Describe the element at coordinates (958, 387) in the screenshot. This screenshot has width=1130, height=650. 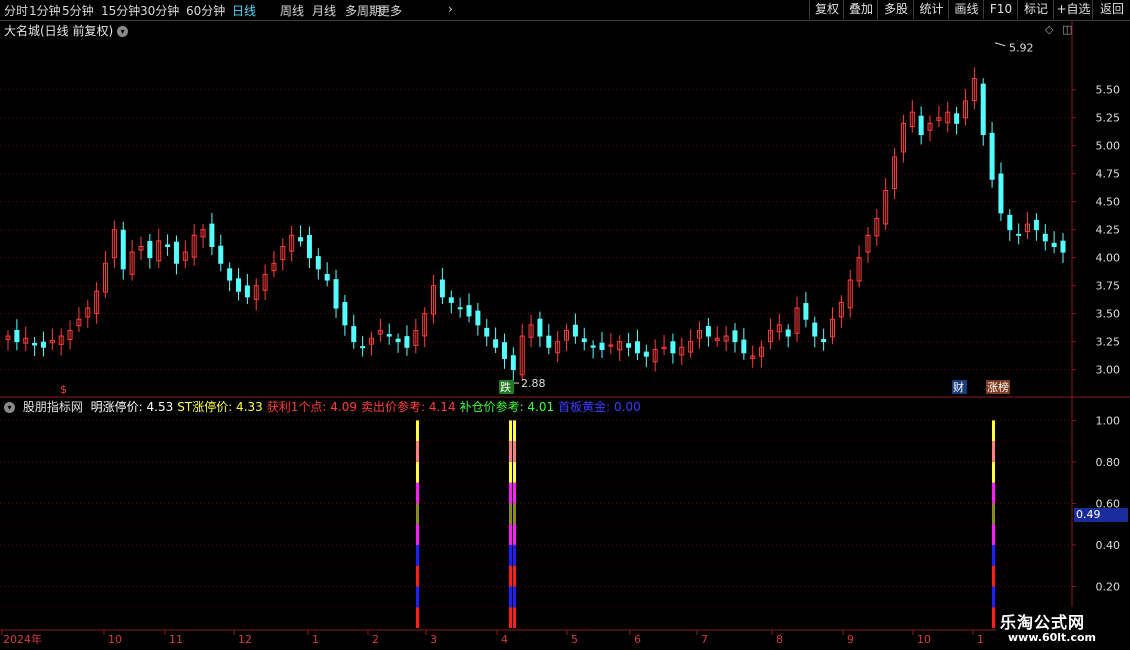
I see `cai-badge: 财` at that location.